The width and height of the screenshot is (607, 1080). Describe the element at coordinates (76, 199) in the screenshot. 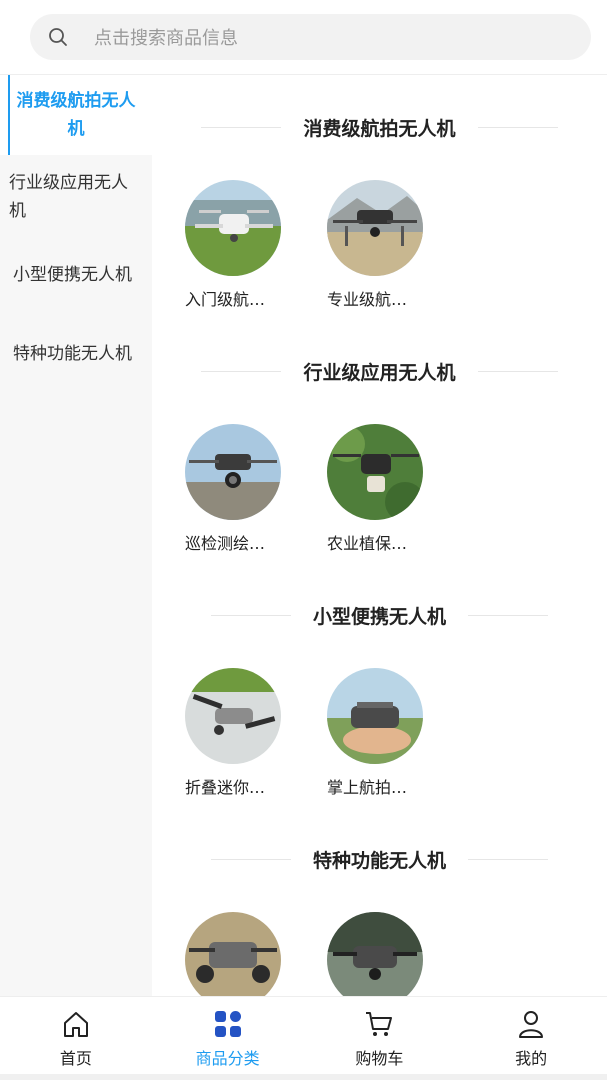

I see `sidebar-item-industrial-drones: 行业级应用无人 机` at that location.